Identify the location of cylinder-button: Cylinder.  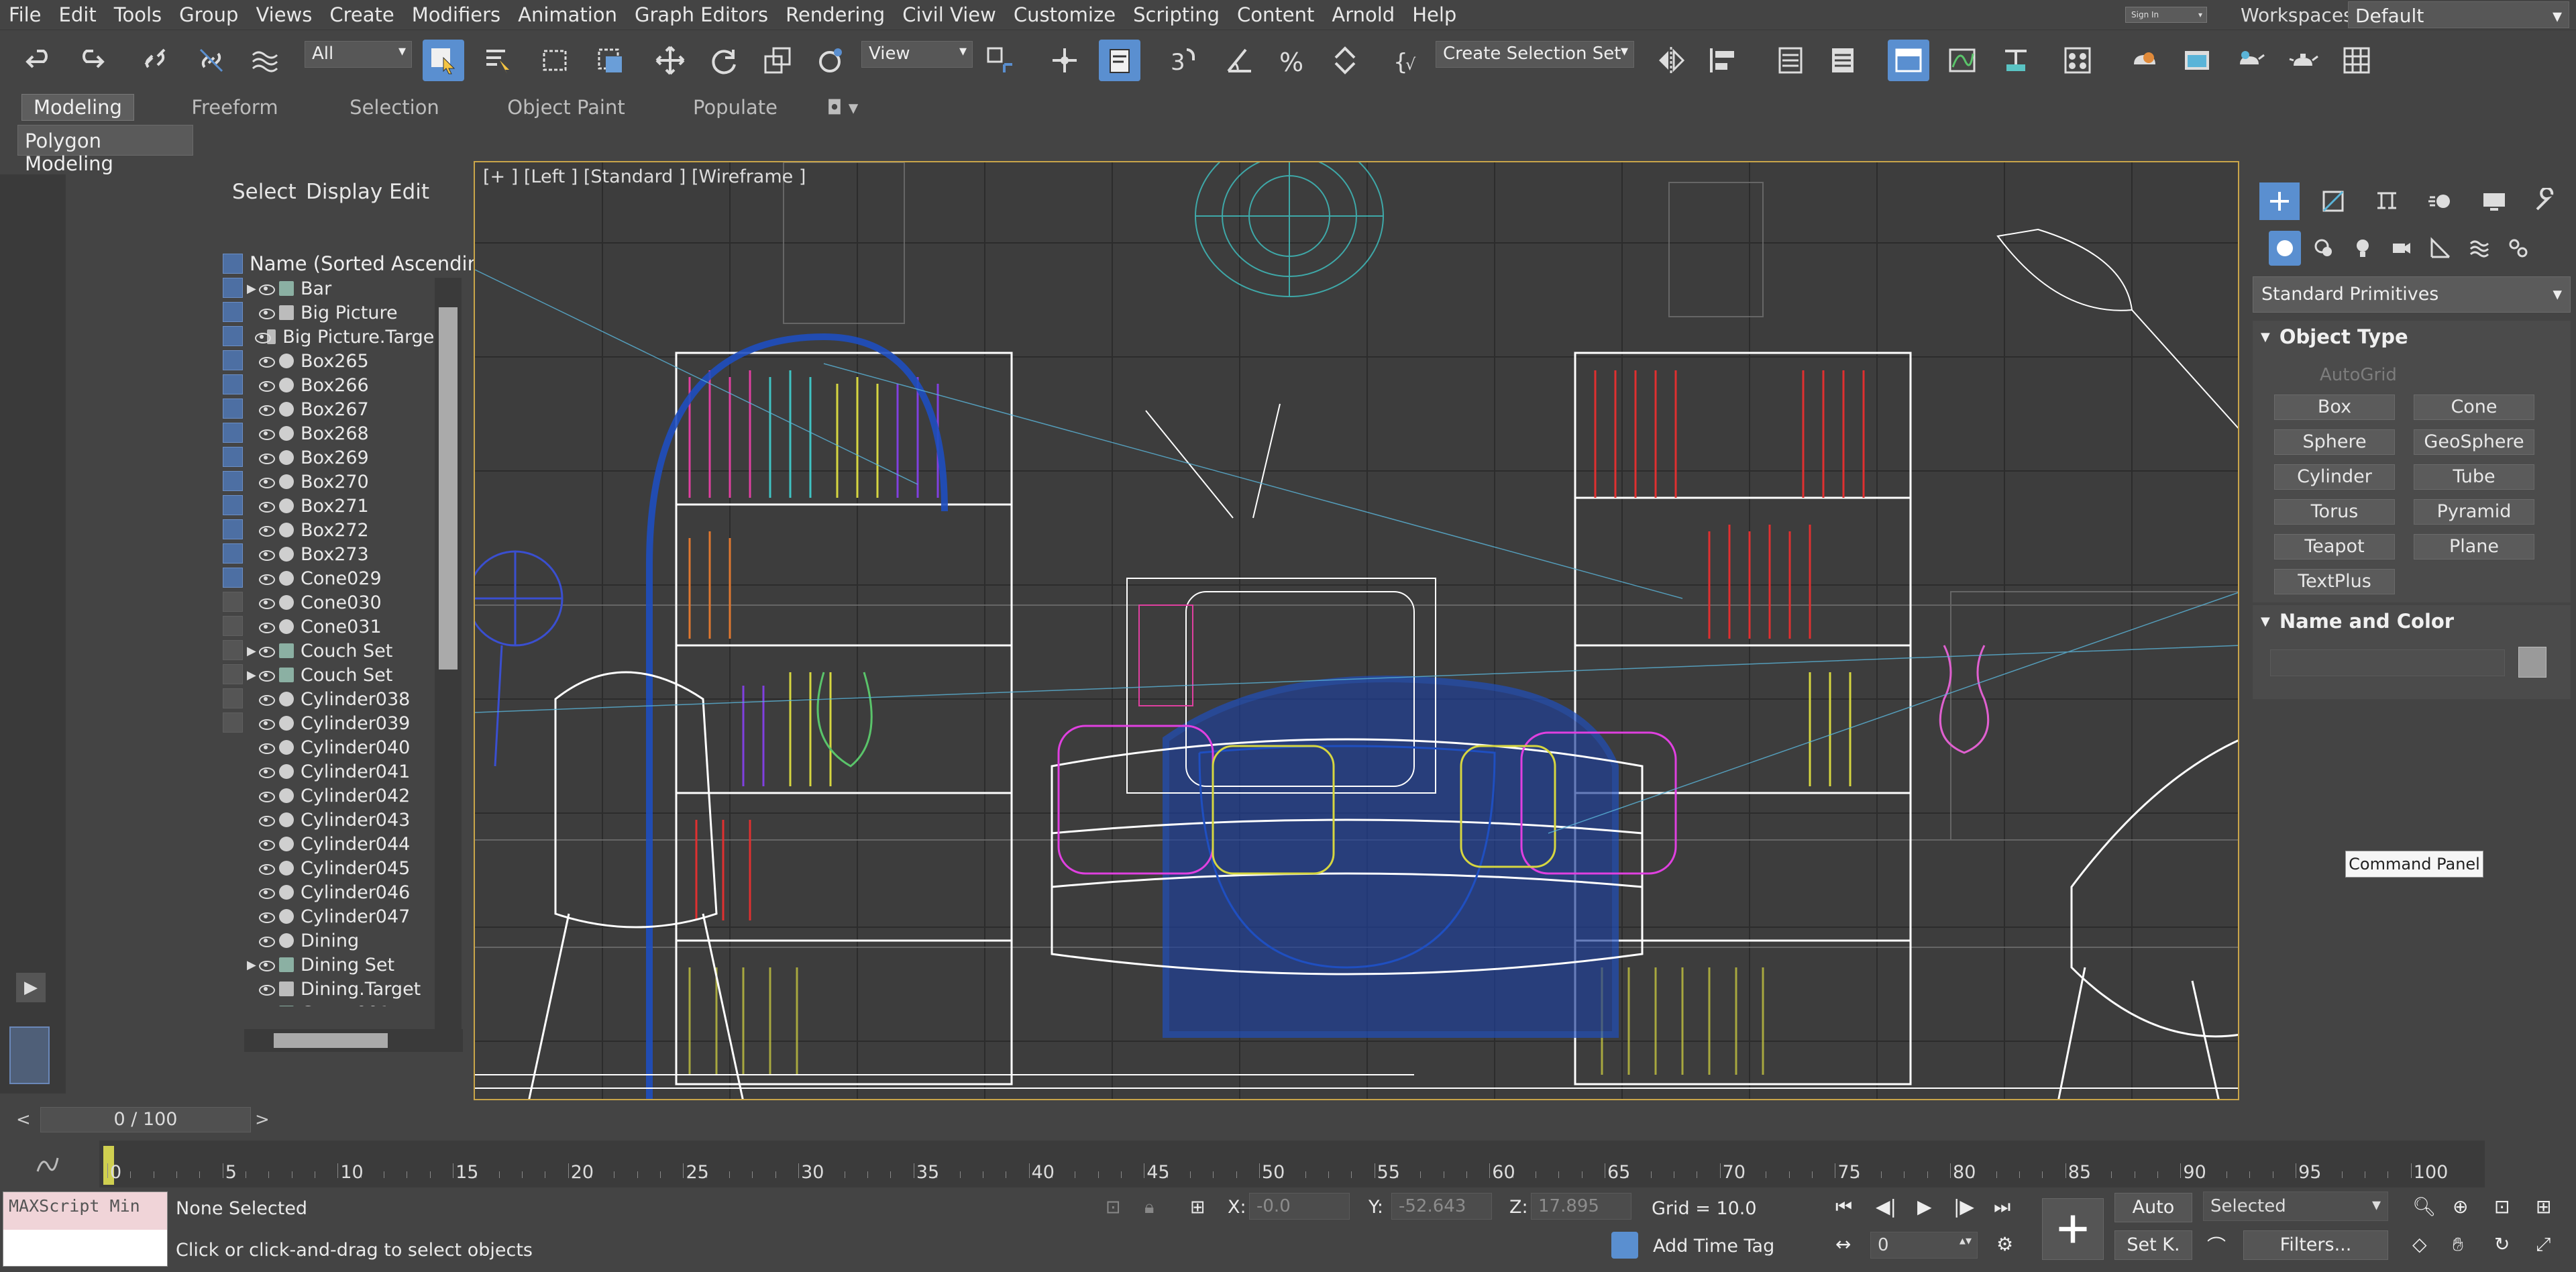
(2334, 477).